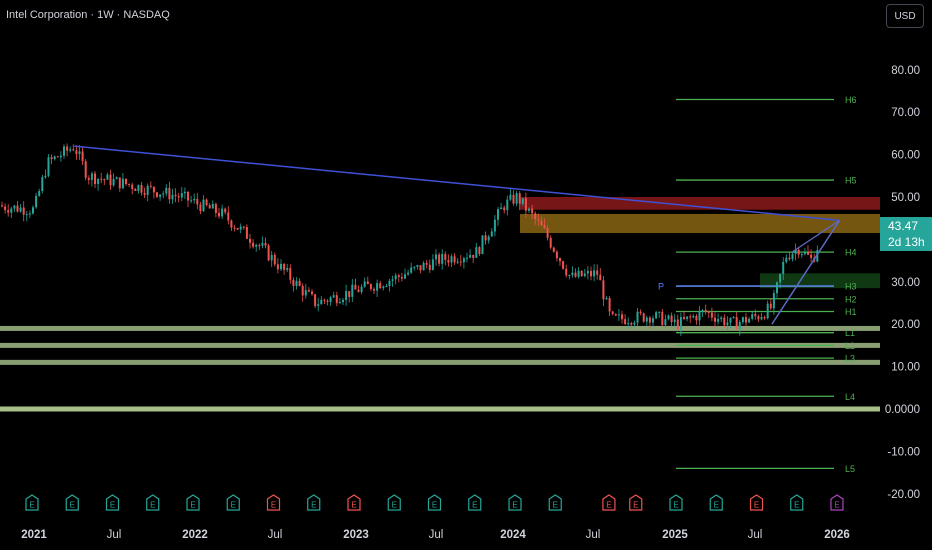 The width and height of the screenshot is (932, 550). What do you see at coordinates (905, 16) in the screenshot?
I see `currency-button: USD` at bounding box center [905, 16].